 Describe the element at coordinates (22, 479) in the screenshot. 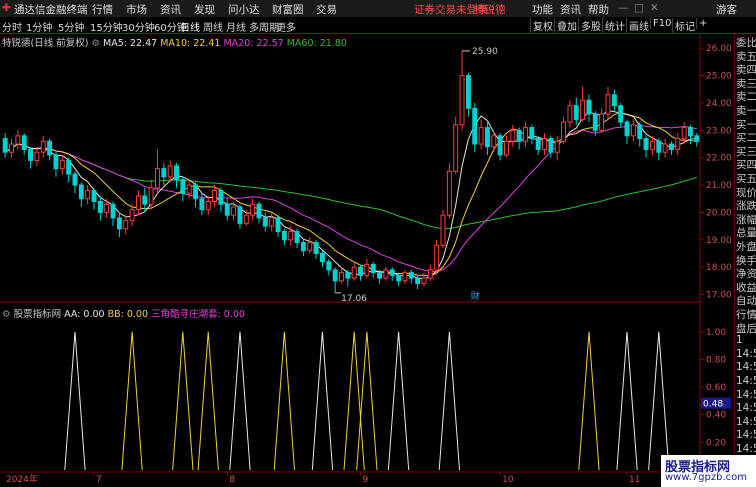

I see `date-tick-label: 2024年` at that location.